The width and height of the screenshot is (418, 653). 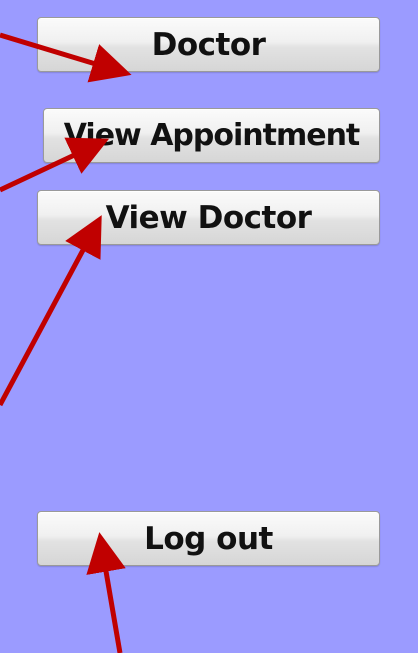 I want to click on view-appointment-button: View Appointment, so click(x=211, y=135).